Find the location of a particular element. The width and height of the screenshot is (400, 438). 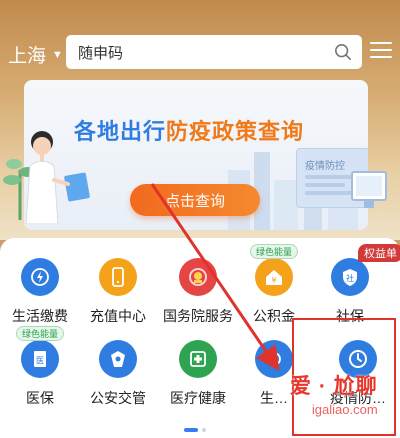

emblem-icon is located at coordinates (198, 277).